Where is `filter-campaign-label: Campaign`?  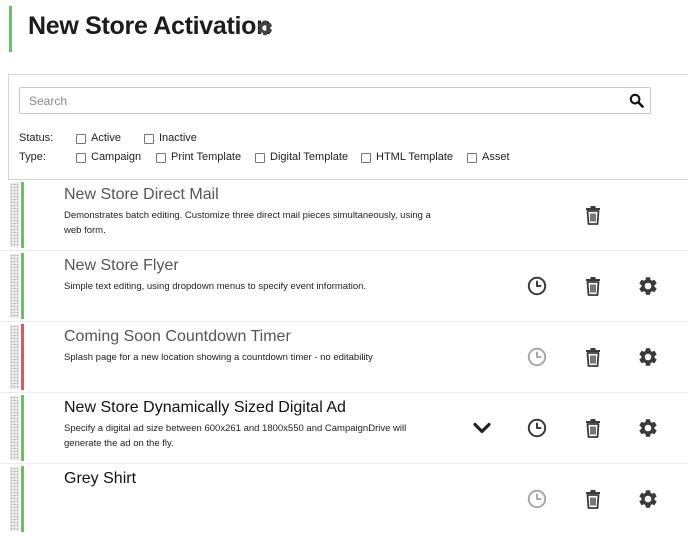 filter-campaign-label: Campaign is located at coordinates (116, 157).